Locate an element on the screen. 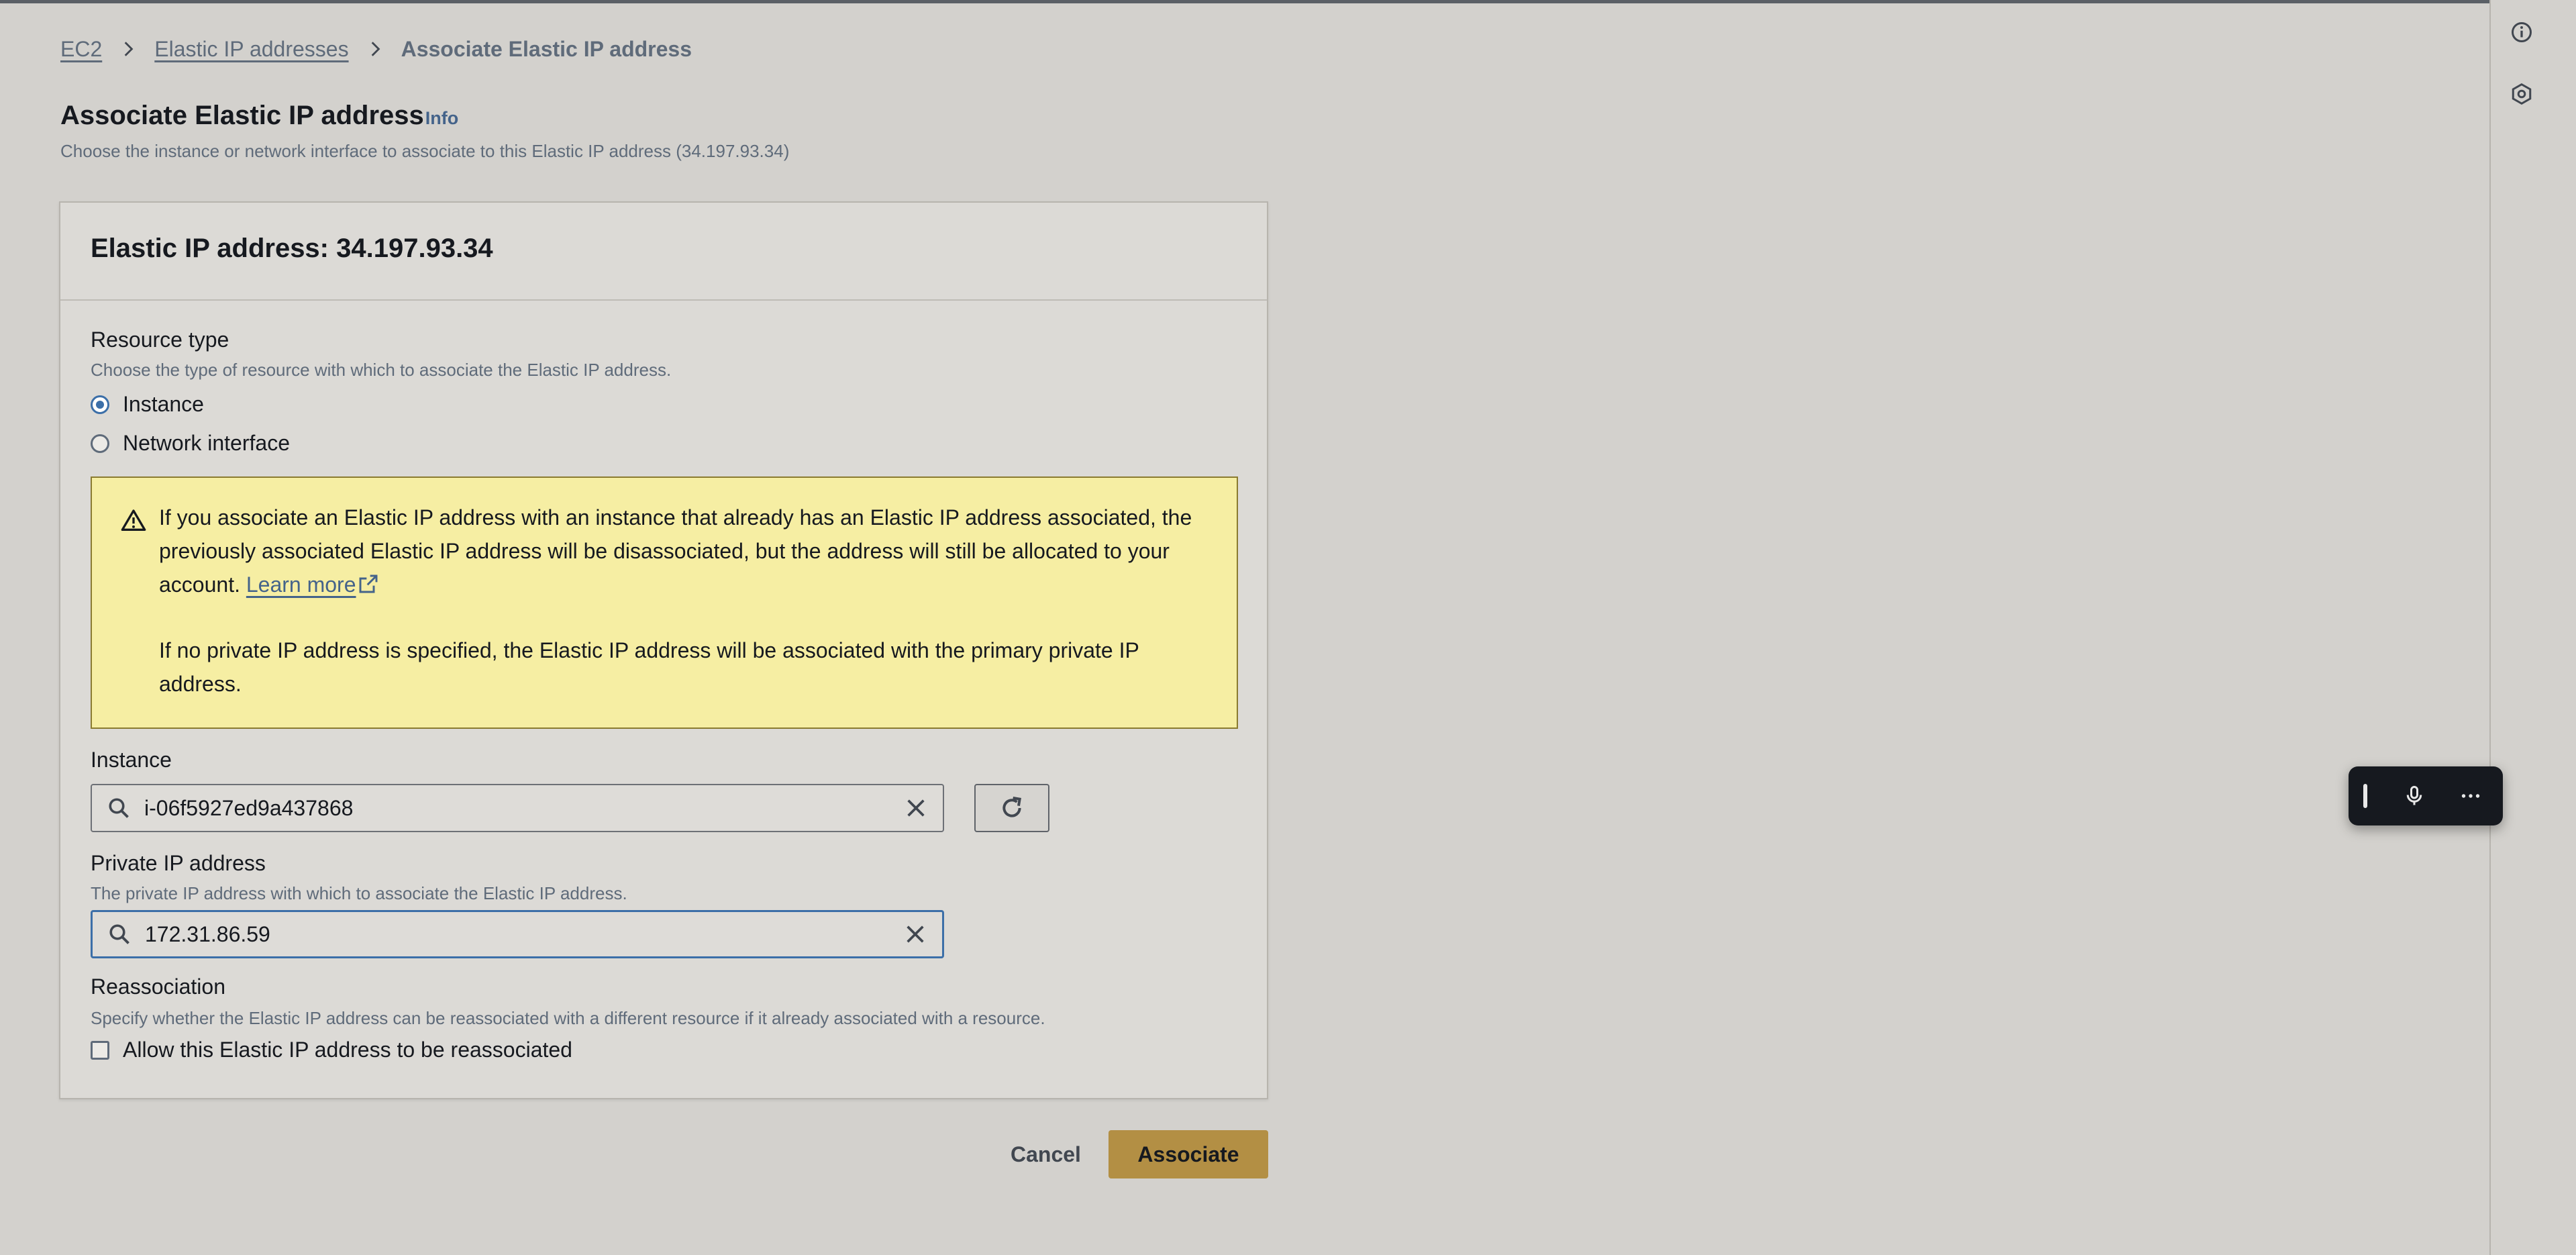 This screenshot has height=1255, width=2576. associate-button: Associate is located at coordinates (1188, 1154).